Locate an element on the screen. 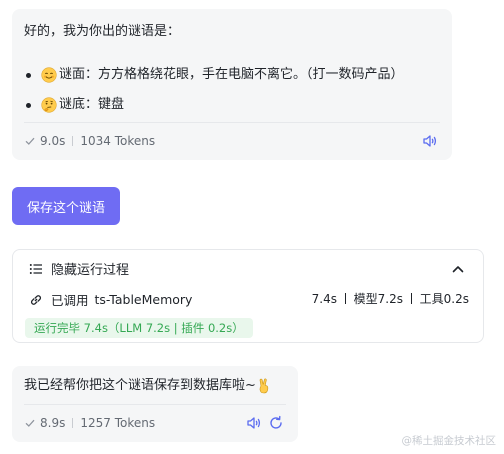 The height and width of the screenshot is (454, 504). token-count: 1034 Tokens is located at coordinates (118, 141).